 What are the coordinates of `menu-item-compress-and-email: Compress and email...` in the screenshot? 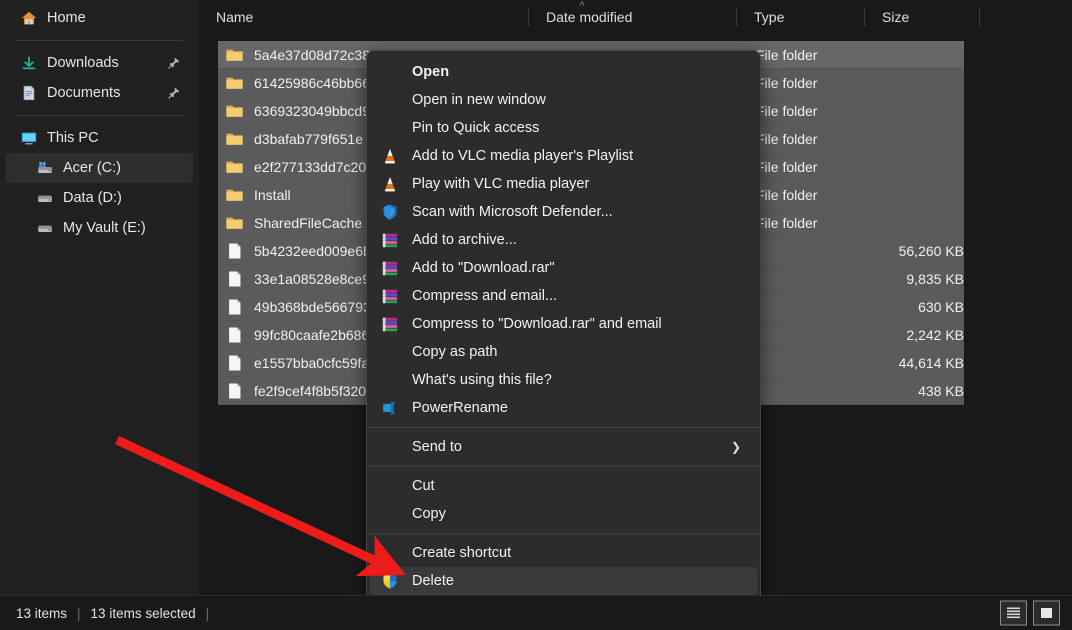 It's located at (563, 296).